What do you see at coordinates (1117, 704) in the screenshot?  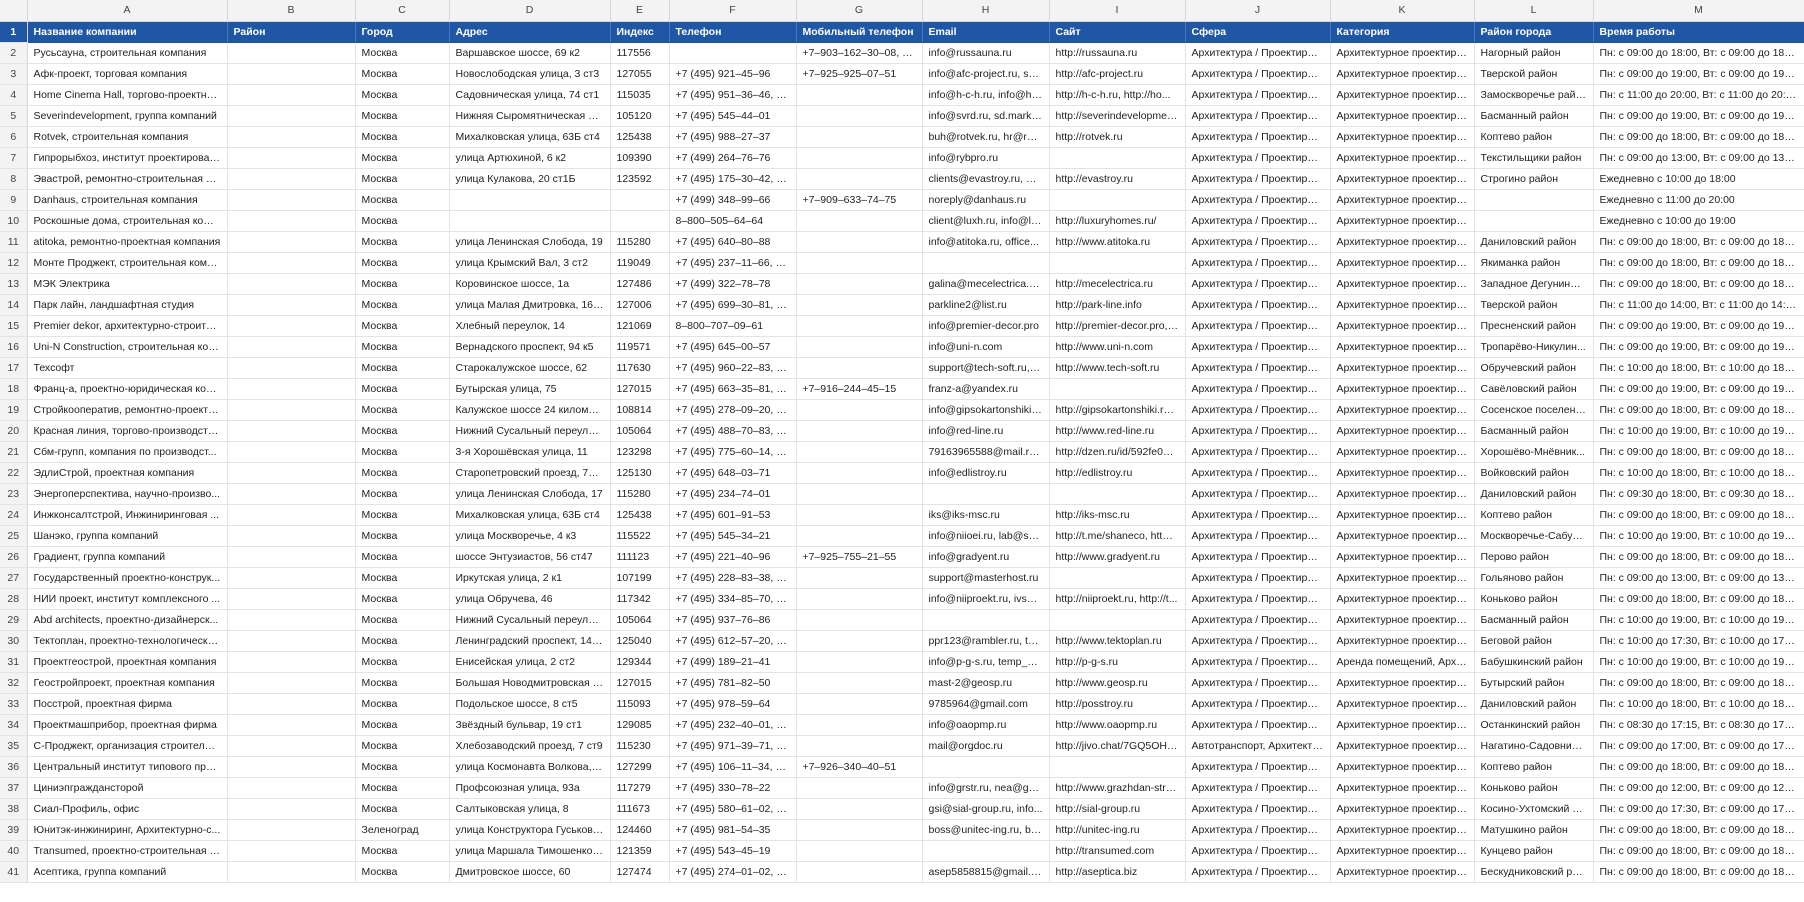 I see `cell-website: http://posstroy.ru` at bounding box center [1117, 704].